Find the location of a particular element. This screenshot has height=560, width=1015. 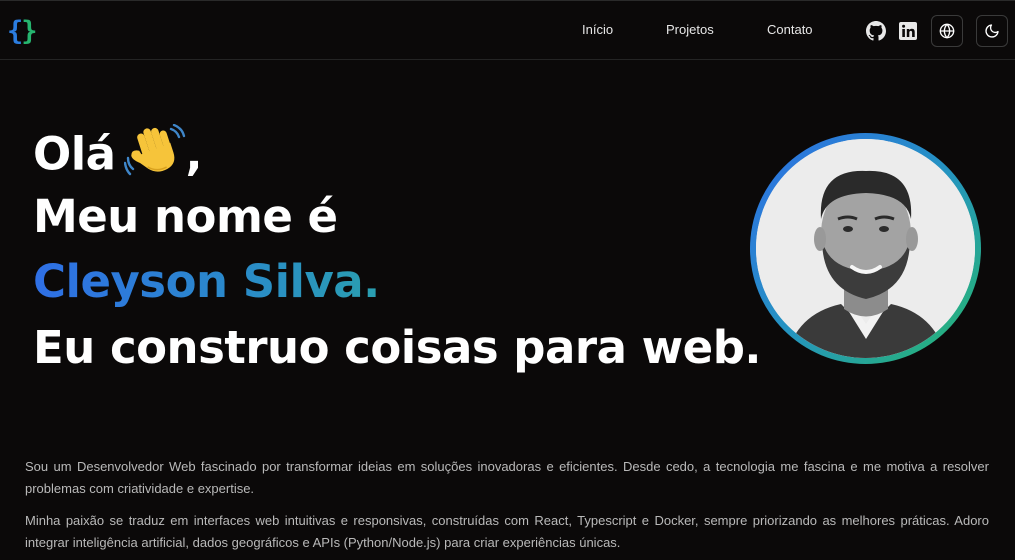

nav-link-contato: Contato is located at coordinates (790, 29).